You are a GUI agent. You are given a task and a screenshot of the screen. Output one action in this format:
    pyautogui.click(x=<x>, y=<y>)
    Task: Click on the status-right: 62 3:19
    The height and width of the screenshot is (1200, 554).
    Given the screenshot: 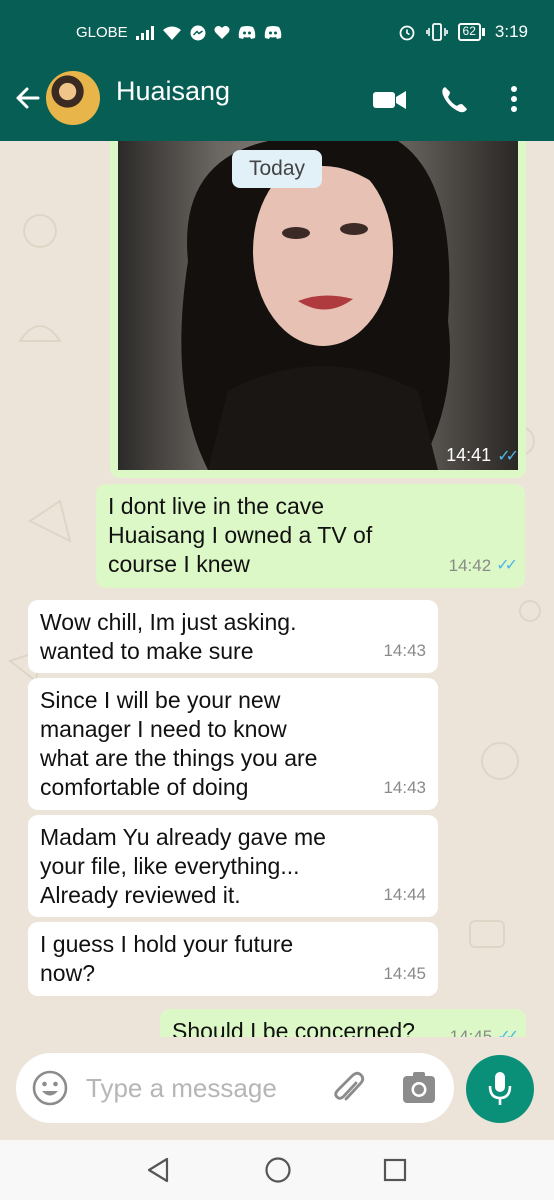 What is the action you would take?
    pyautogui.click(x=463, y=32)
    